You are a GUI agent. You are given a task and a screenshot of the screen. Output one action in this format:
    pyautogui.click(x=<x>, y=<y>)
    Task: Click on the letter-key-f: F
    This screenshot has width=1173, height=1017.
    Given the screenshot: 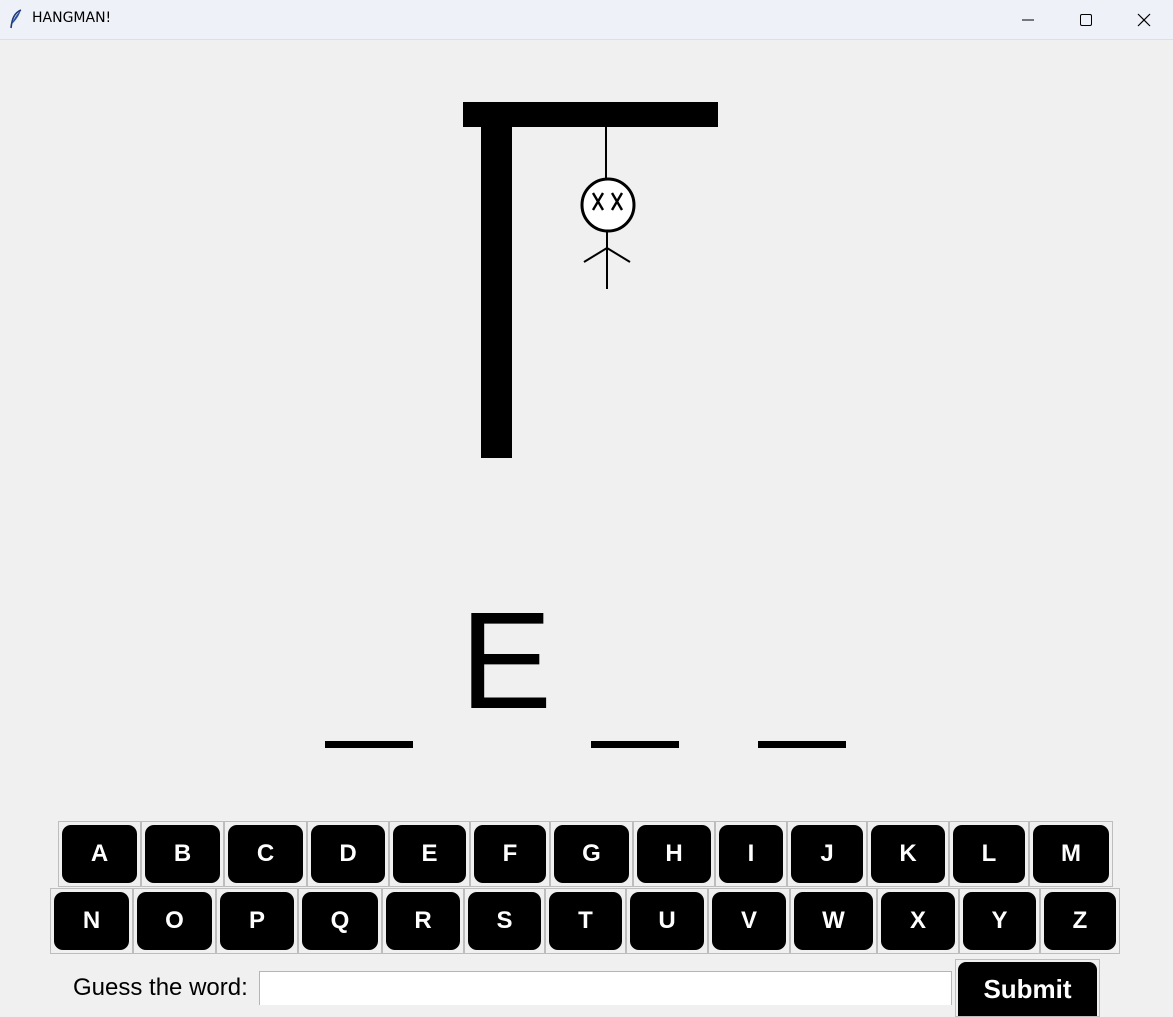 What is the action you would take?
    pyautogui.click(x=510, y=854)
    